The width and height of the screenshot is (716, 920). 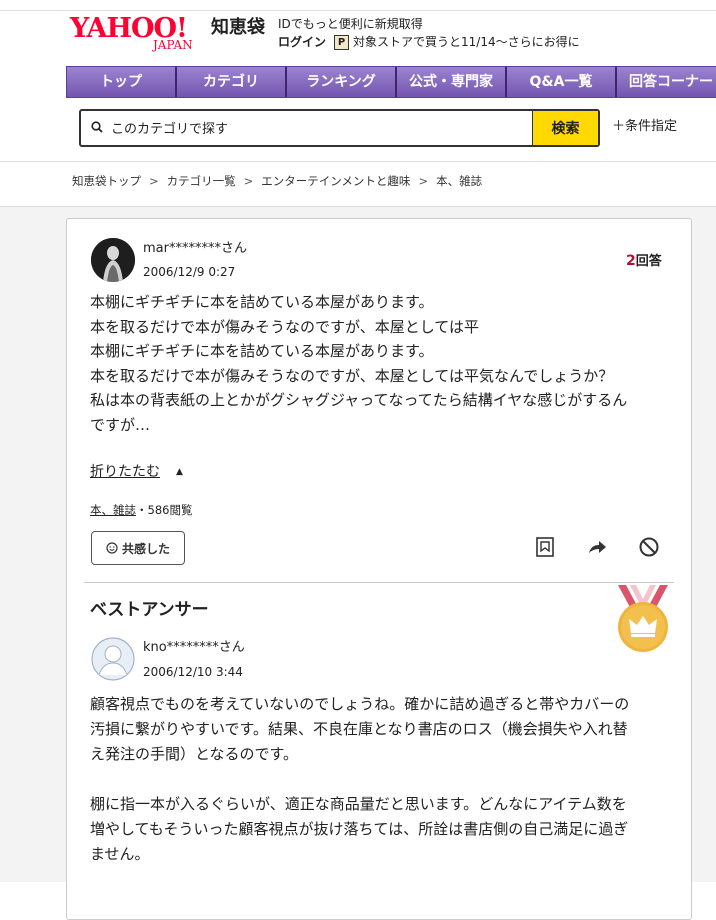 What do you see at coordinates (631, 261) in the screenshot?
I see `answer-count-number: 2` at bounding box center [631, 261].